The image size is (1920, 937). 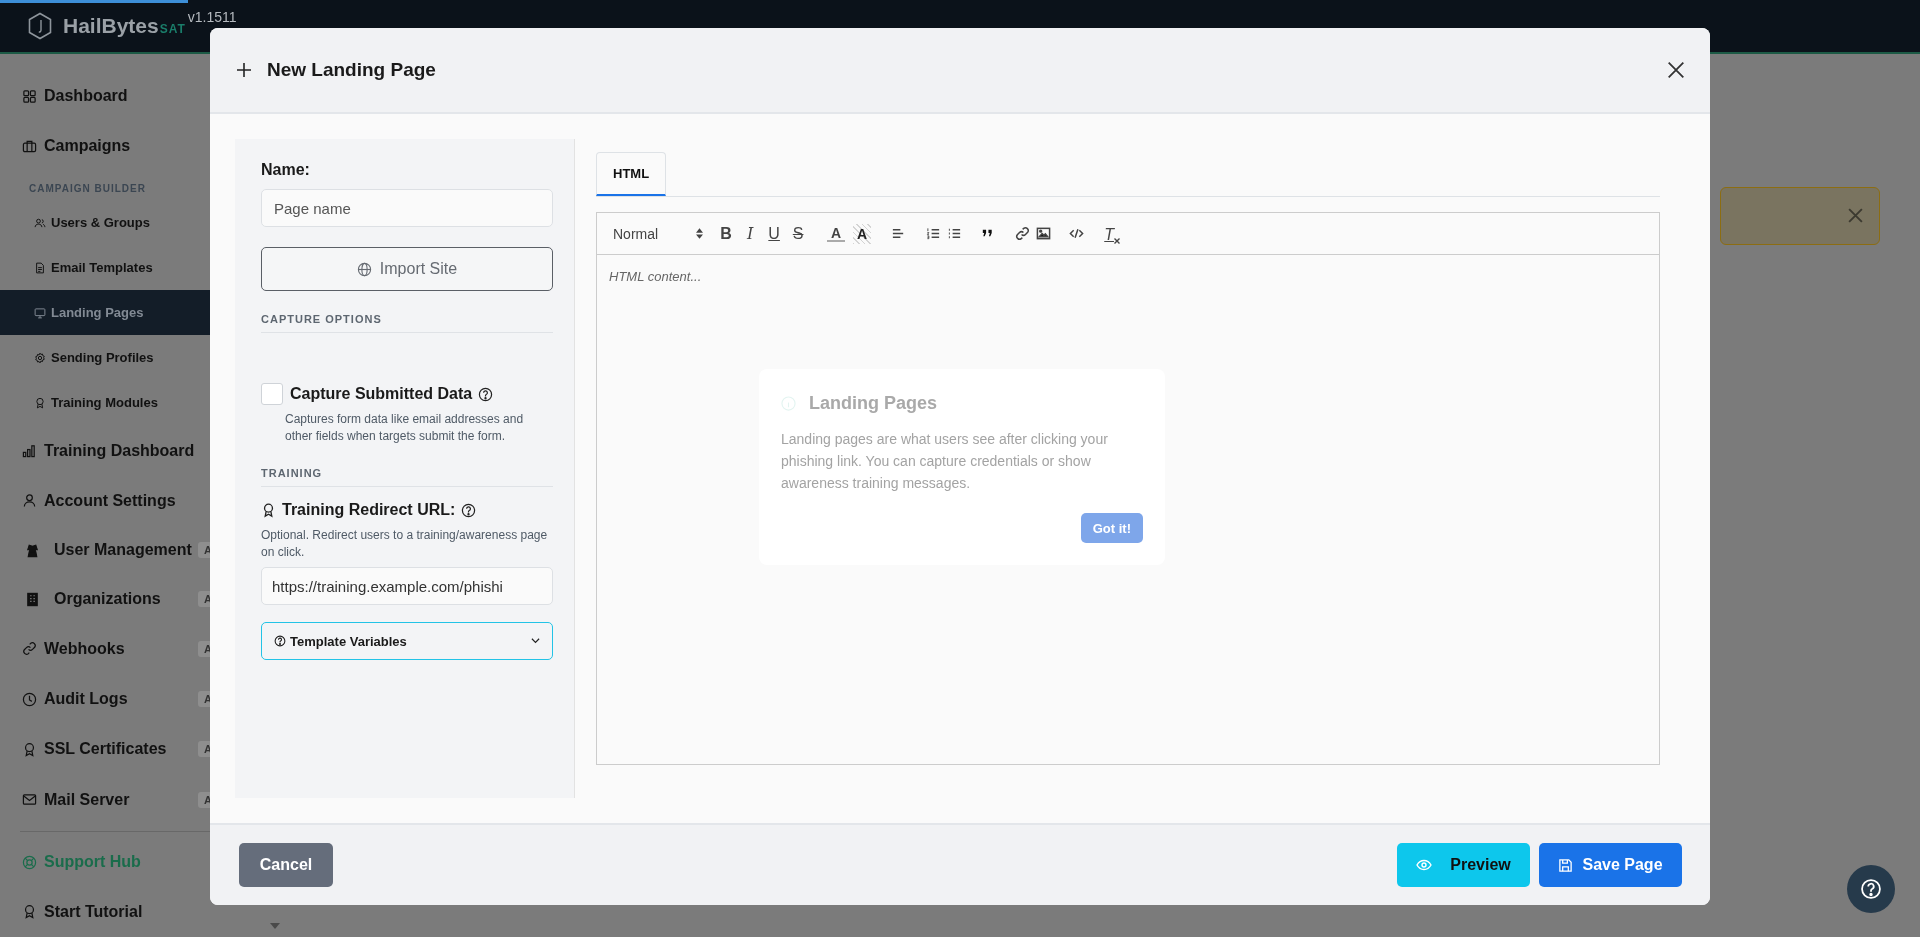 What do you see at coordinates (100, 223) in the screenshot?
I see `sidebar-item-label: Users & Groups` at bounding box center [100, 223].